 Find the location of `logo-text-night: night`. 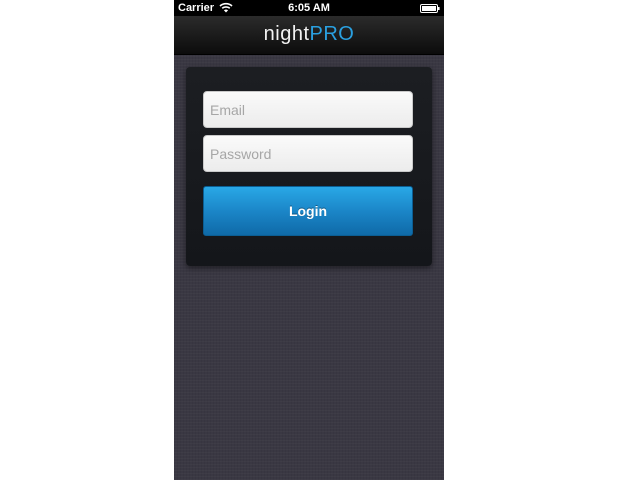

logo-text-night: night is located at coordinates (286, 34).